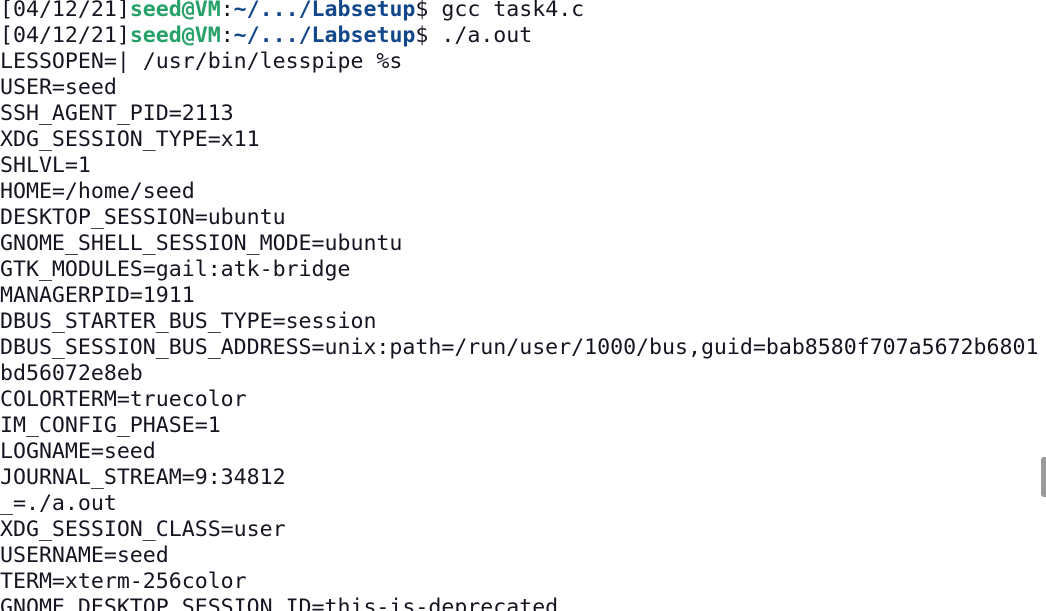 The image size is (1046, 611). What do you see at coordinates (45, 165) in the screenshot?
I see `output-line: SHLVL=1` at bounding box center [45, 165].